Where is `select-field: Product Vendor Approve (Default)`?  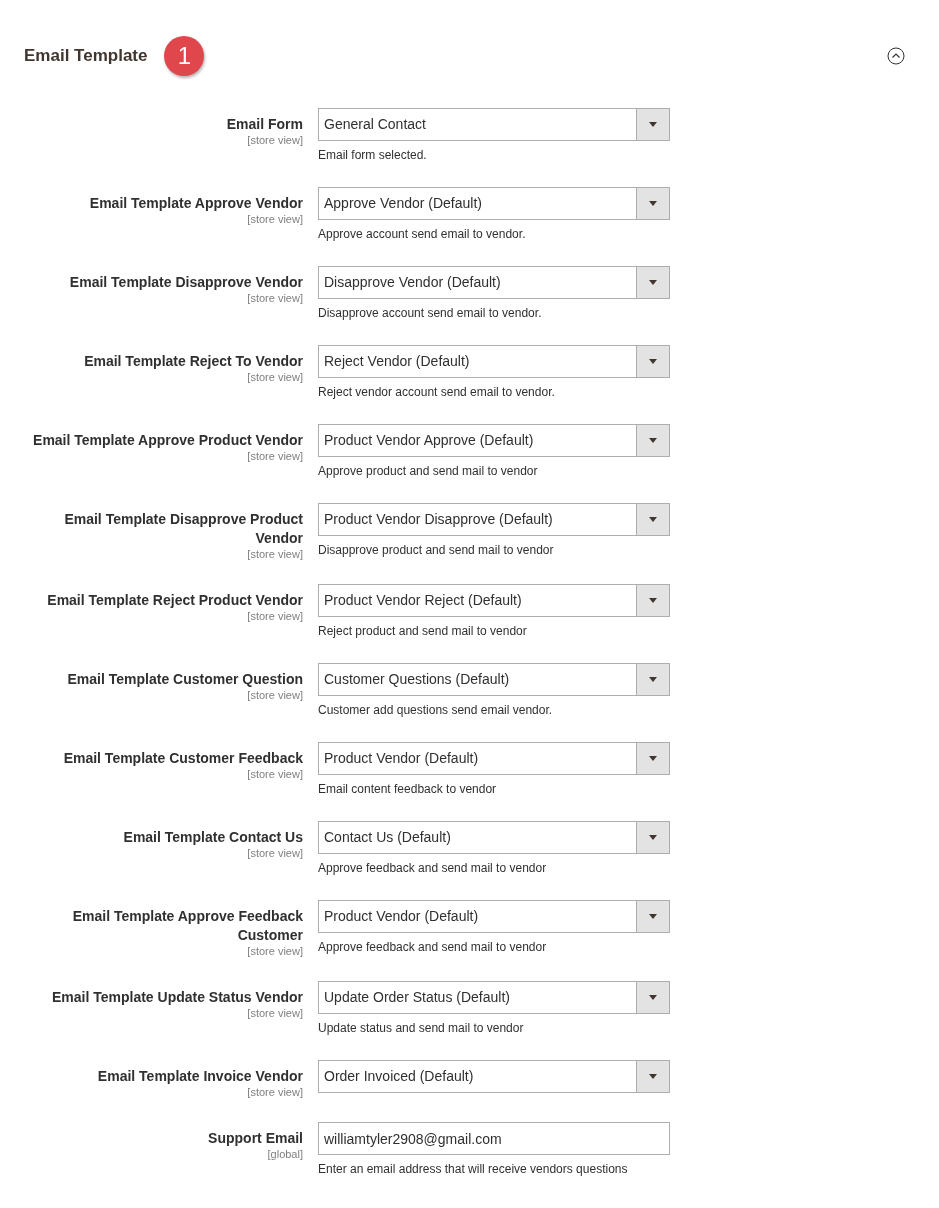 select-field: Product Vendor Approve (Default) is located at coordinates (494, 440).